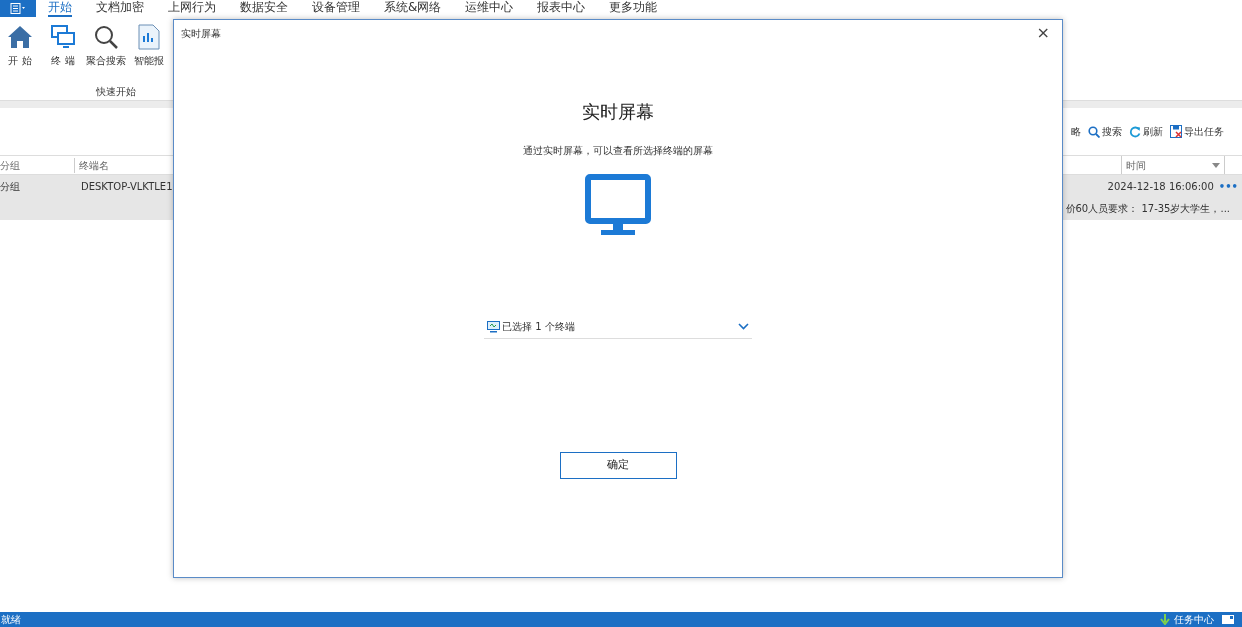 This screenshot has width=1242, height=627. What do you see at coordinates (413, 8) in the screenshot?
I see `menu-tab: 系统&网络` at bounding box center [413, 8].